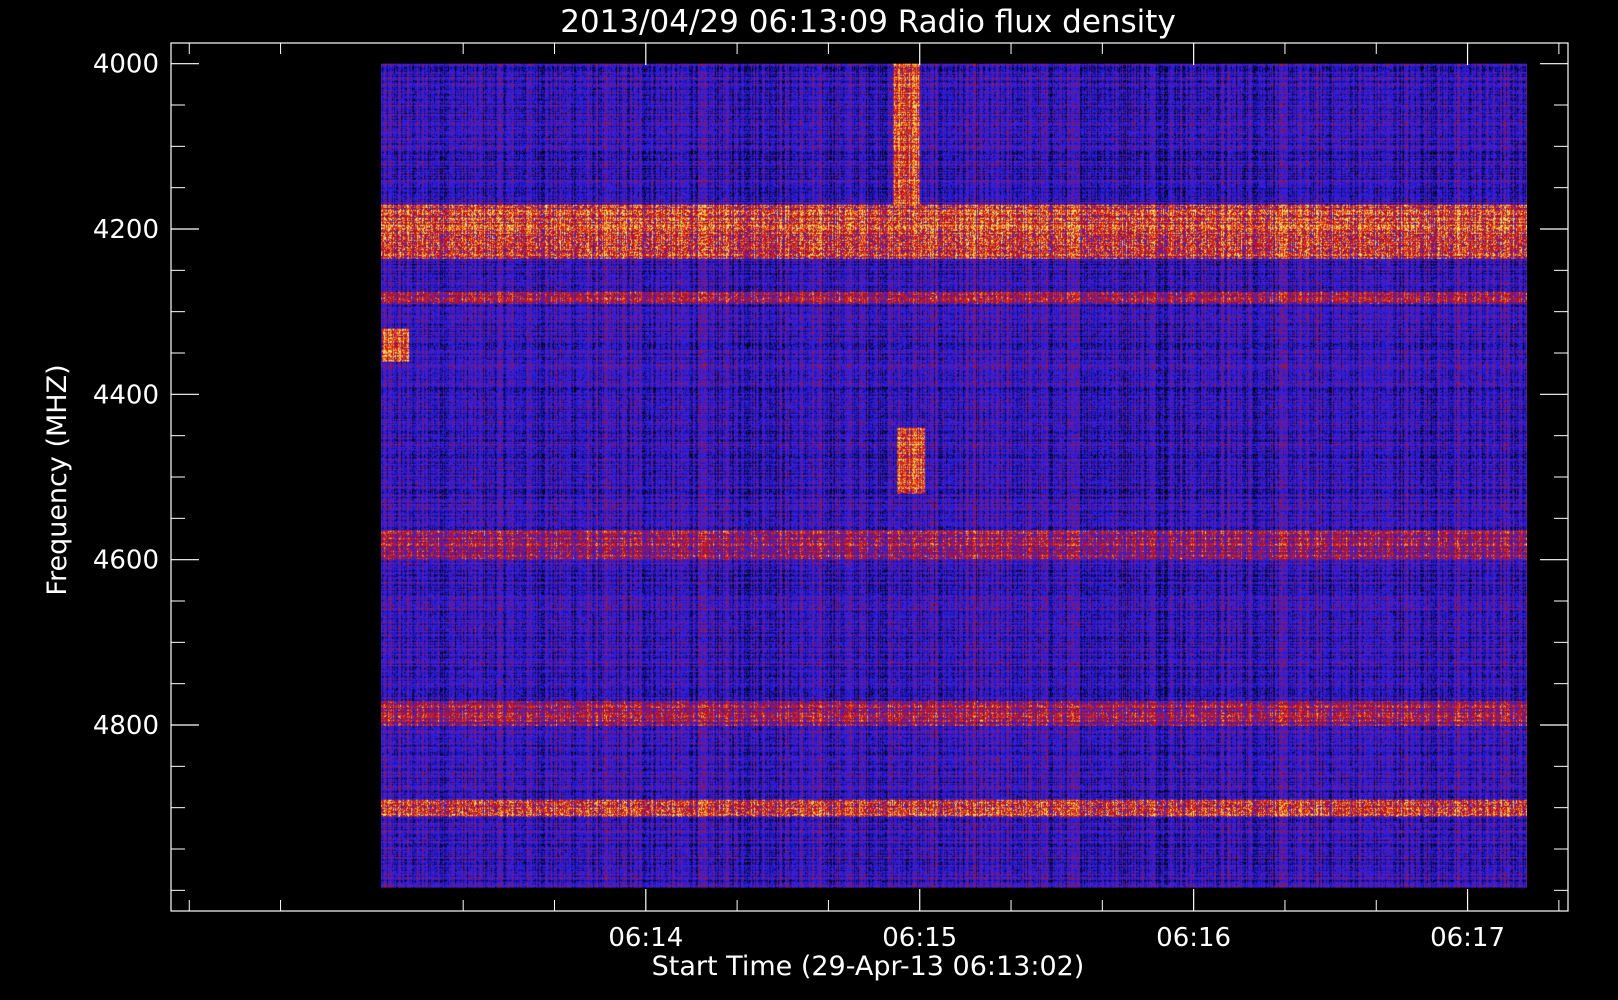 This screenshot has width=1618, height=1000. I want to click on x-tick-label: 06:15, so click(919, 938).